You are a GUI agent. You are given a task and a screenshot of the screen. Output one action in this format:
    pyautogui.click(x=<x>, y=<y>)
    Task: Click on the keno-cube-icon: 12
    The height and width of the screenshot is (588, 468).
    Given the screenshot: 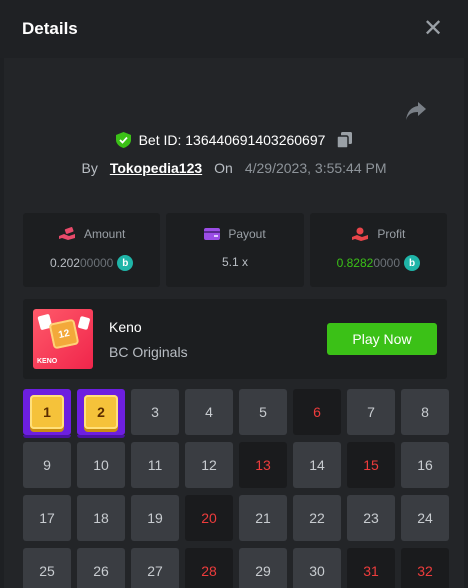 What is the action you would take?
    pyautogui.click(x=64, y=334)
    